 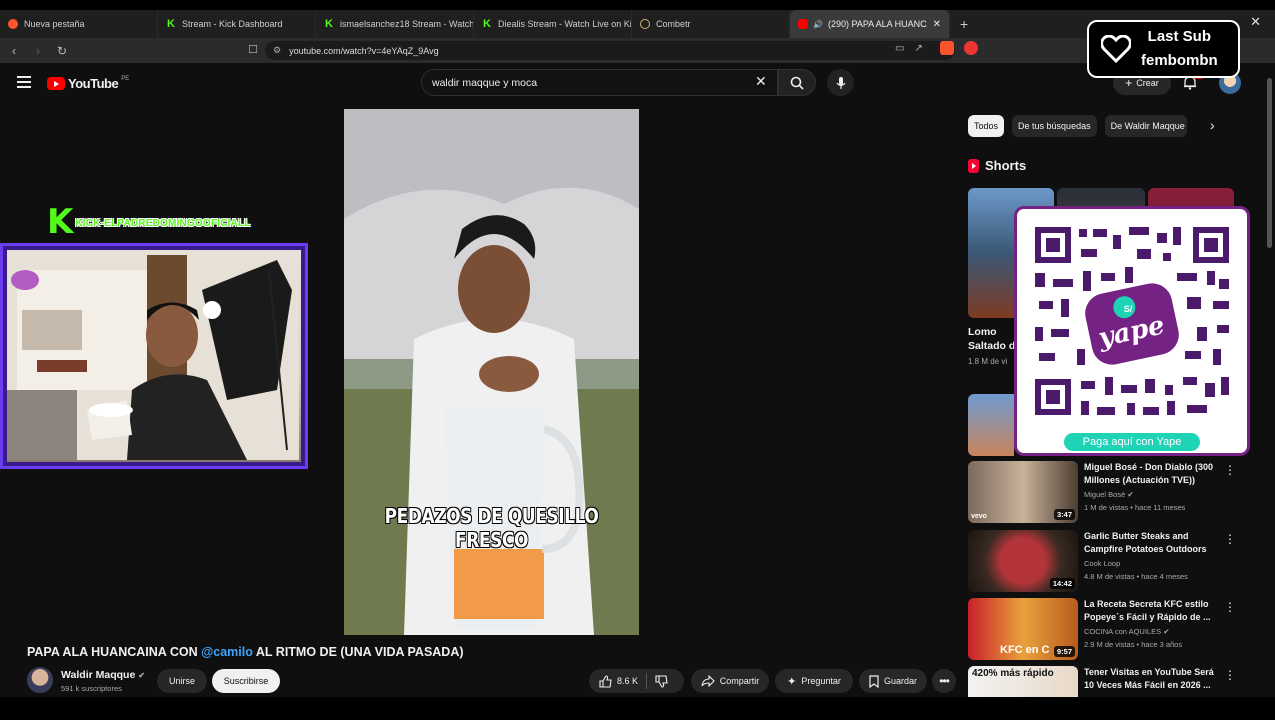 What do you see at coordinates (964, 24) in the screenshot?
I see `new-tab-button: +` at bounding box center [964, 24].